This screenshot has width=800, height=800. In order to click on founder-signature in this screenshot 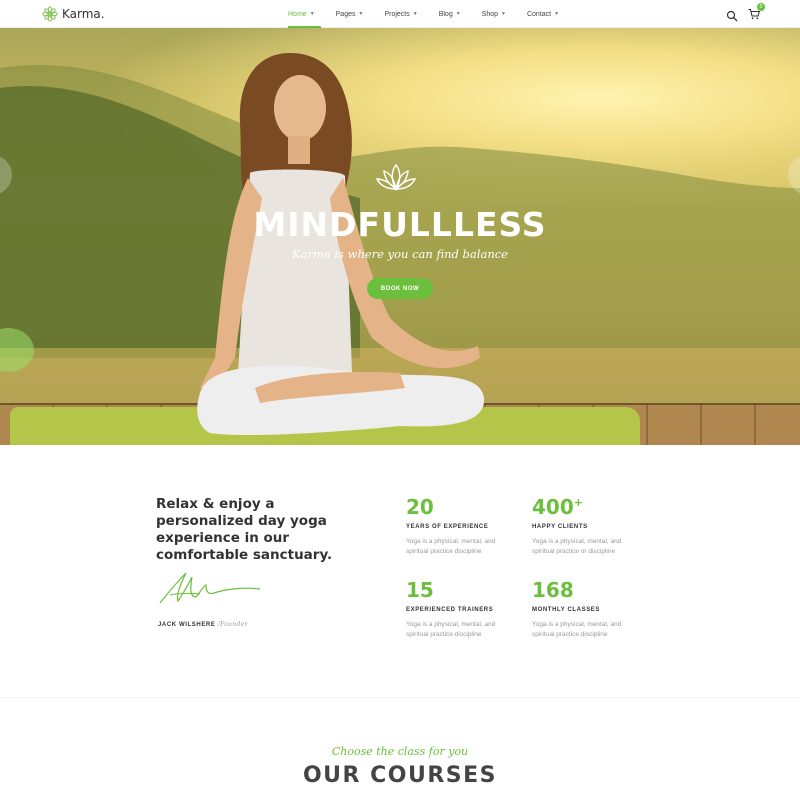, I will do `click(210, 588)`.